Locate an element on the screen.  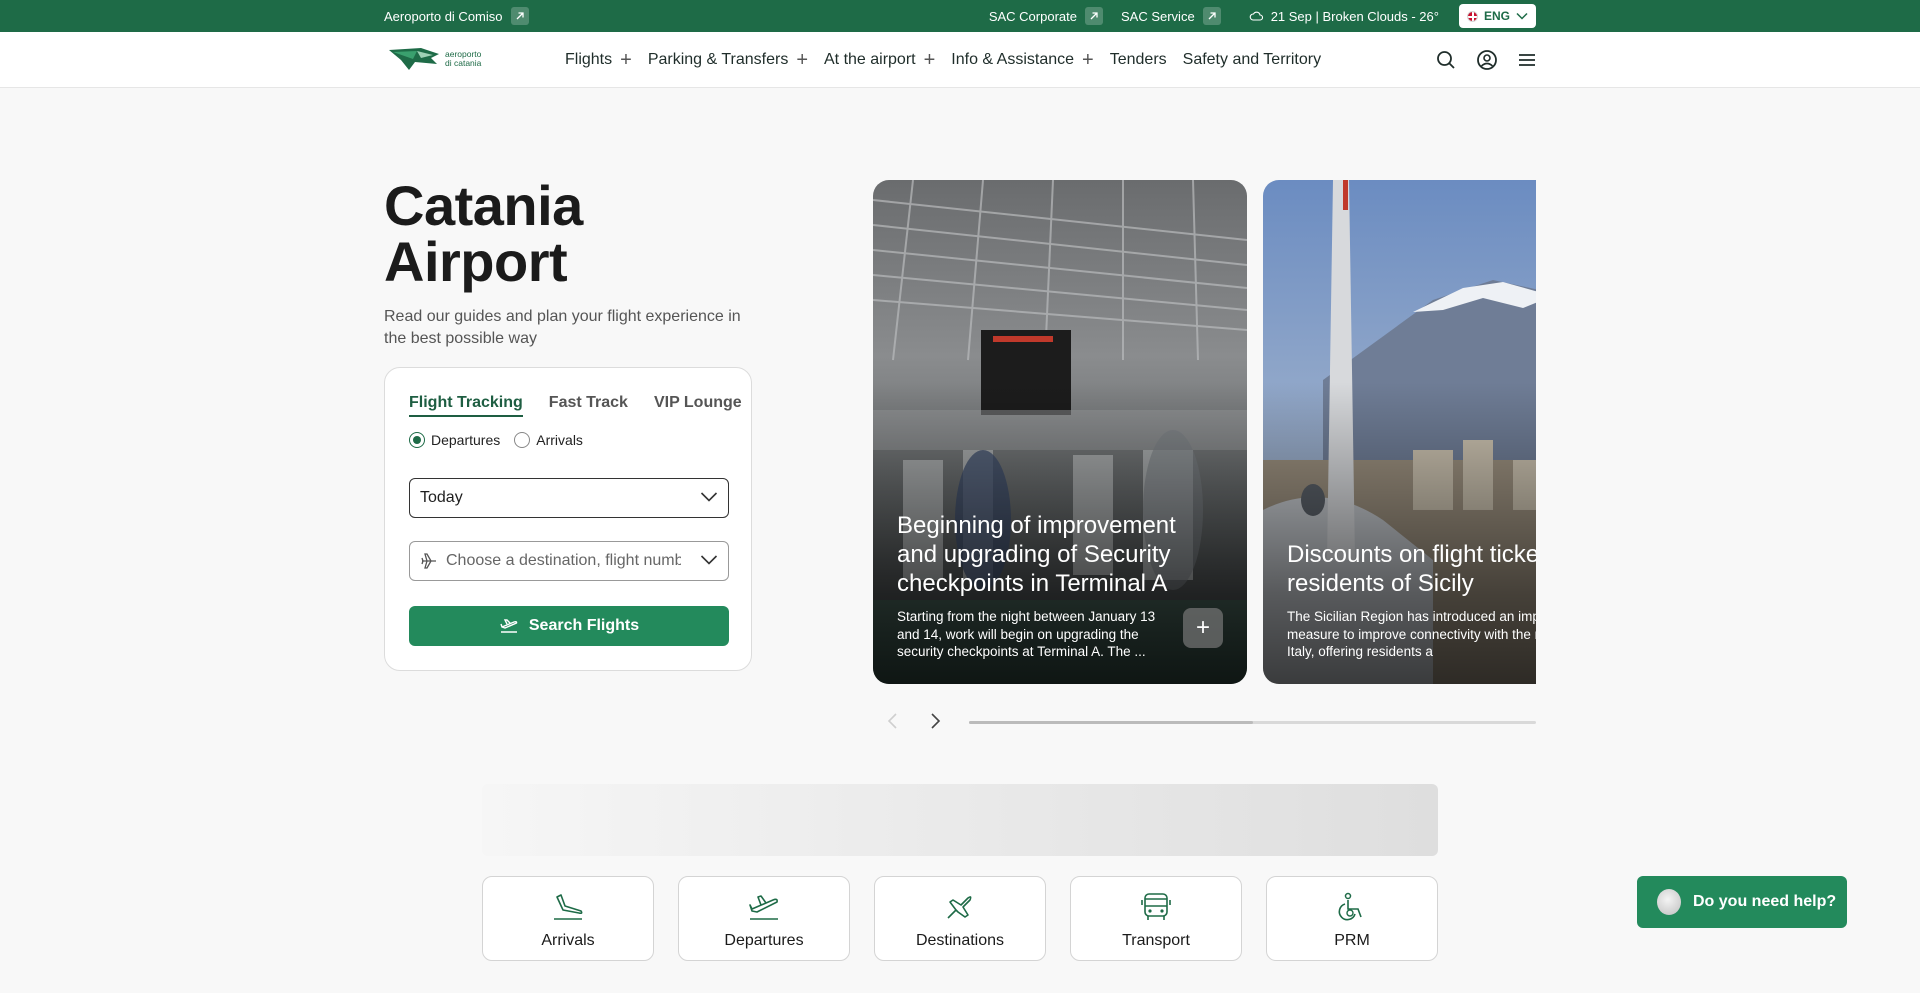
user-icon is located at coordinates (1487, 60).